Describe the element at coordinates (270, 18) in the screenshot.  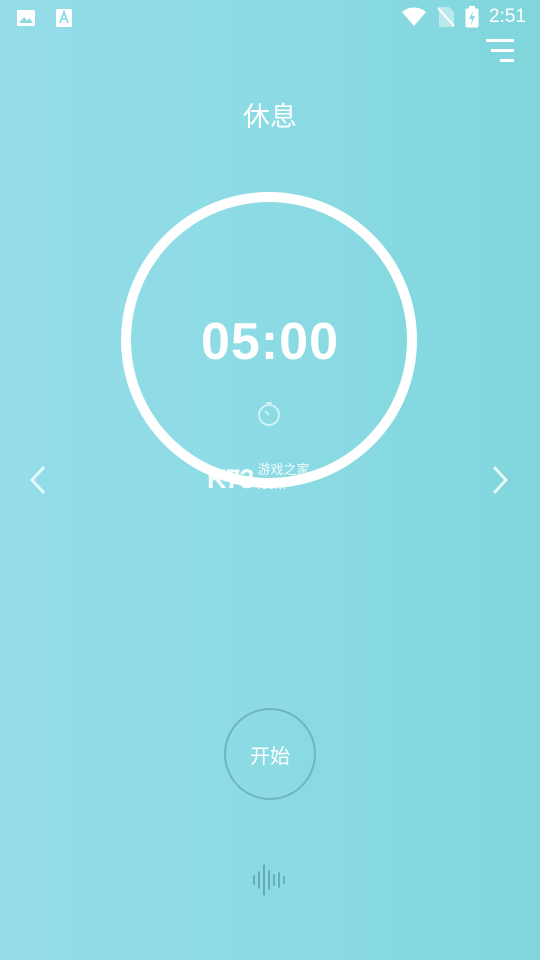
I see `status-bar: 2:51` at that location.